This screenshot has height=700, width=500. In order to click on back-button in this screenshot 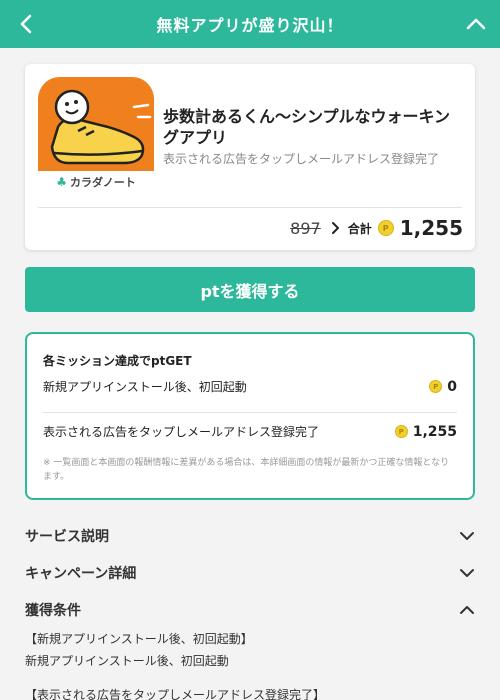, I will do `click(26, 24)`.